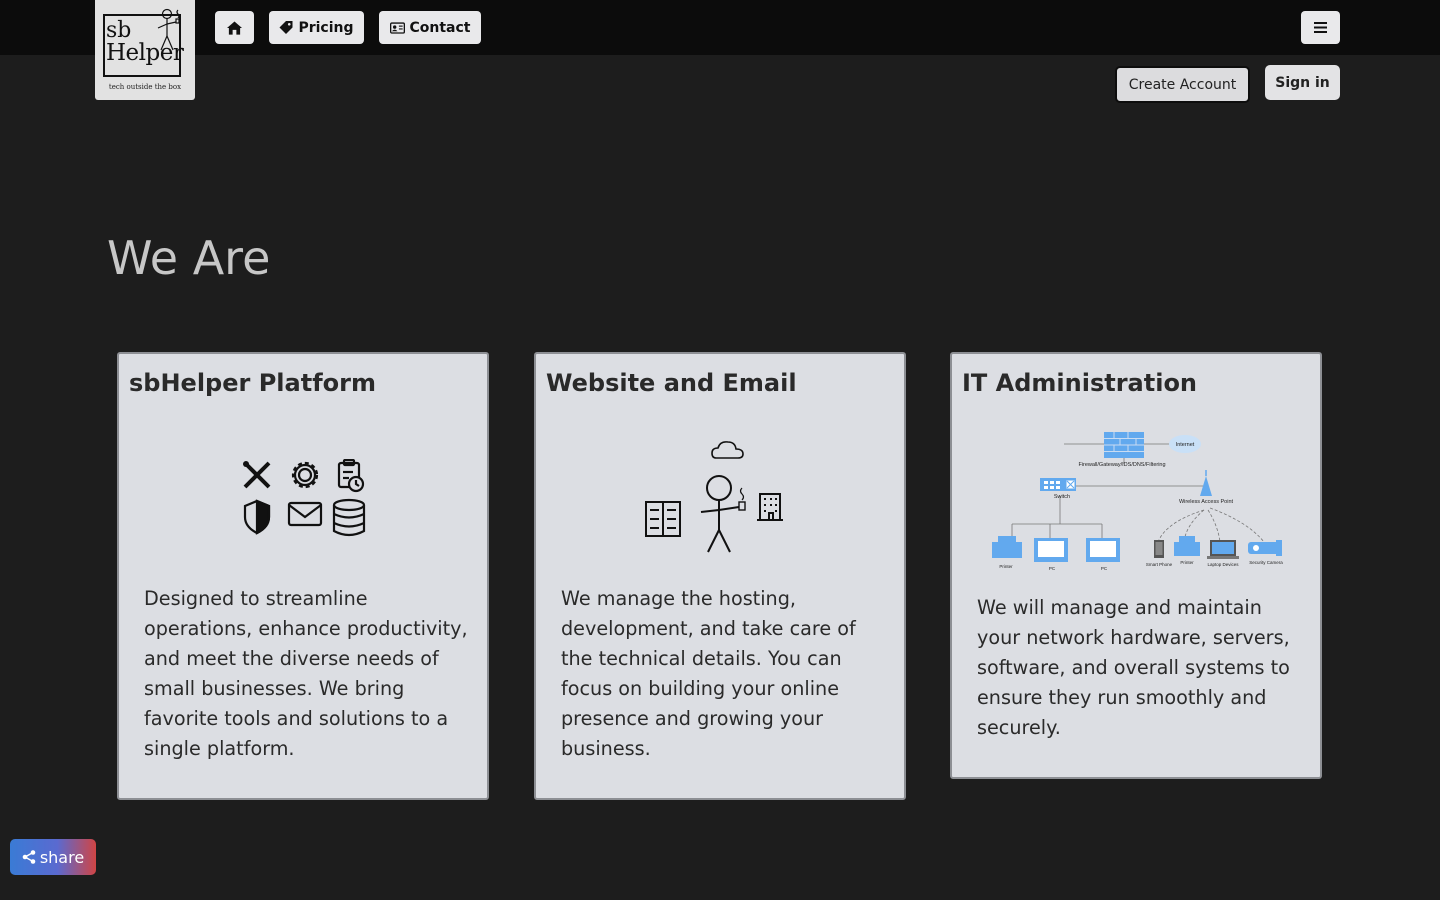  I want to click on website-email-illustration, so click(714, 497).